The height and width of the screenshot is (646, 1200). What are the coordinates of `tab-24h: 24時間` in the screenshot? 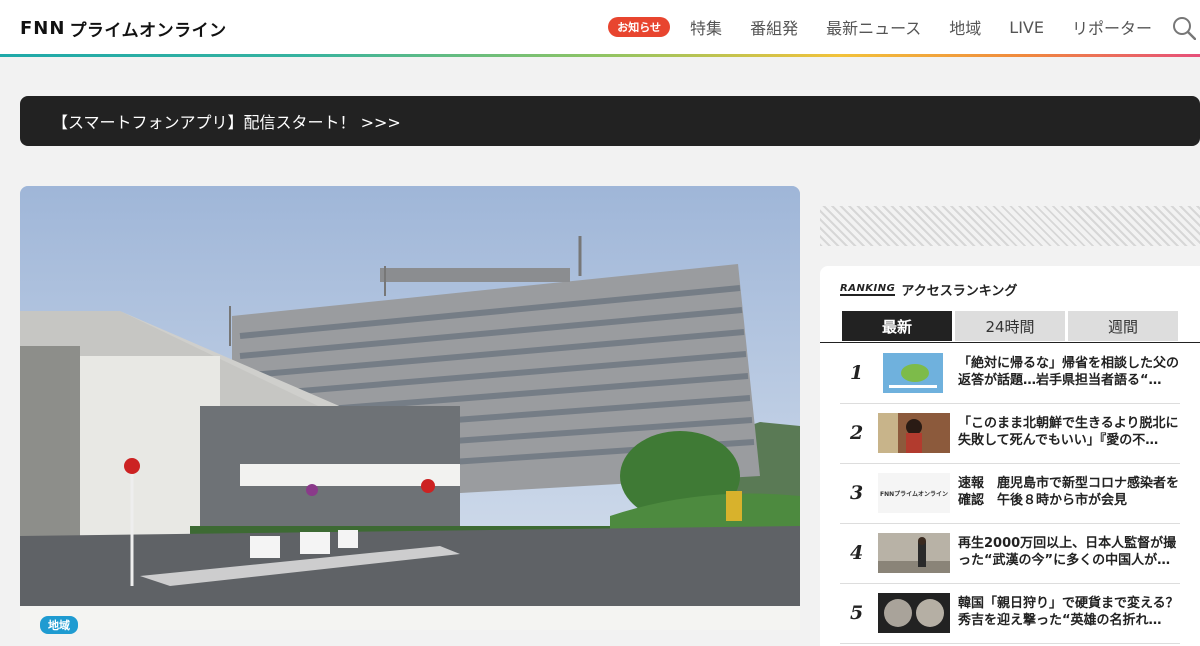 It's located at (1010, 326).